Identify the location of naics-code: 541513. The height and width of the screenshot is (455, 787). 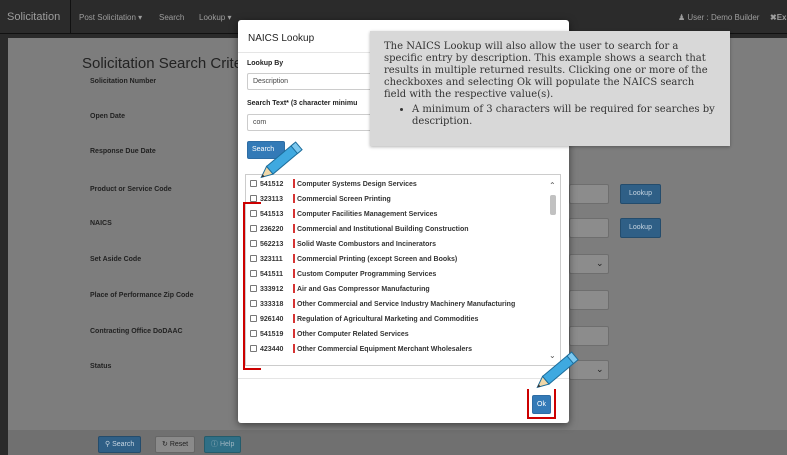
(272, 214).